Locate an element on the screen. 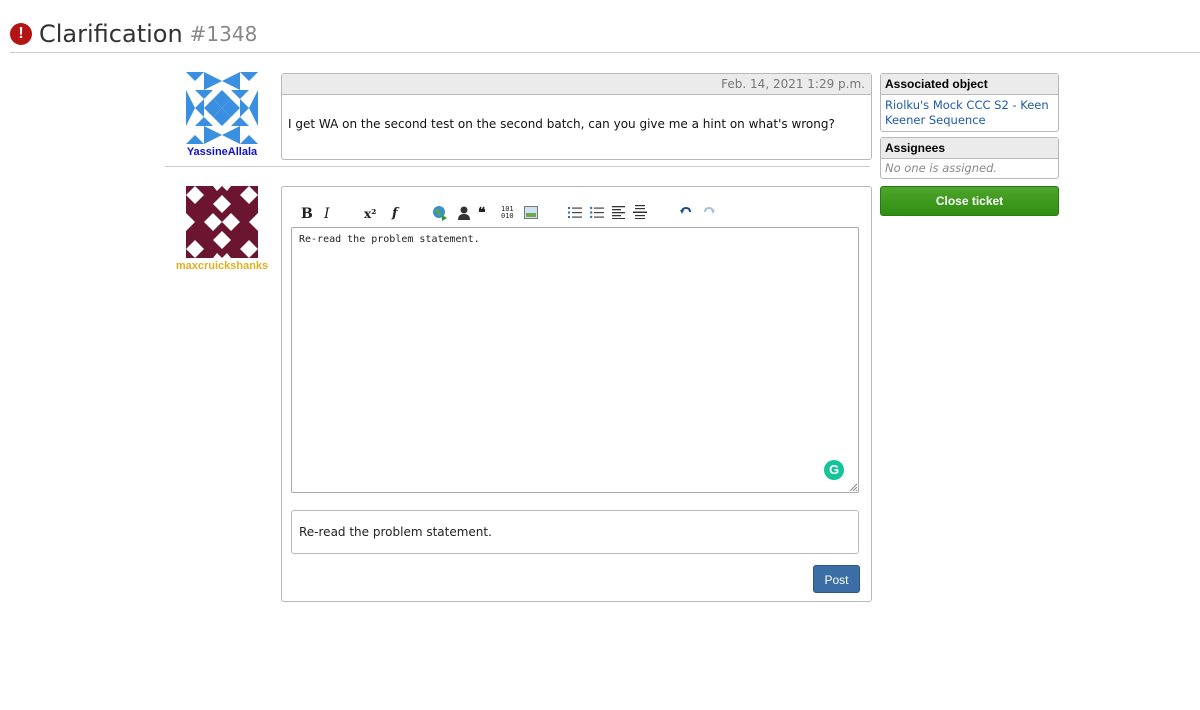 The height and width of the screenshot is (710, 1200). code-button: 101 010 is located at coordinates (507, 215).